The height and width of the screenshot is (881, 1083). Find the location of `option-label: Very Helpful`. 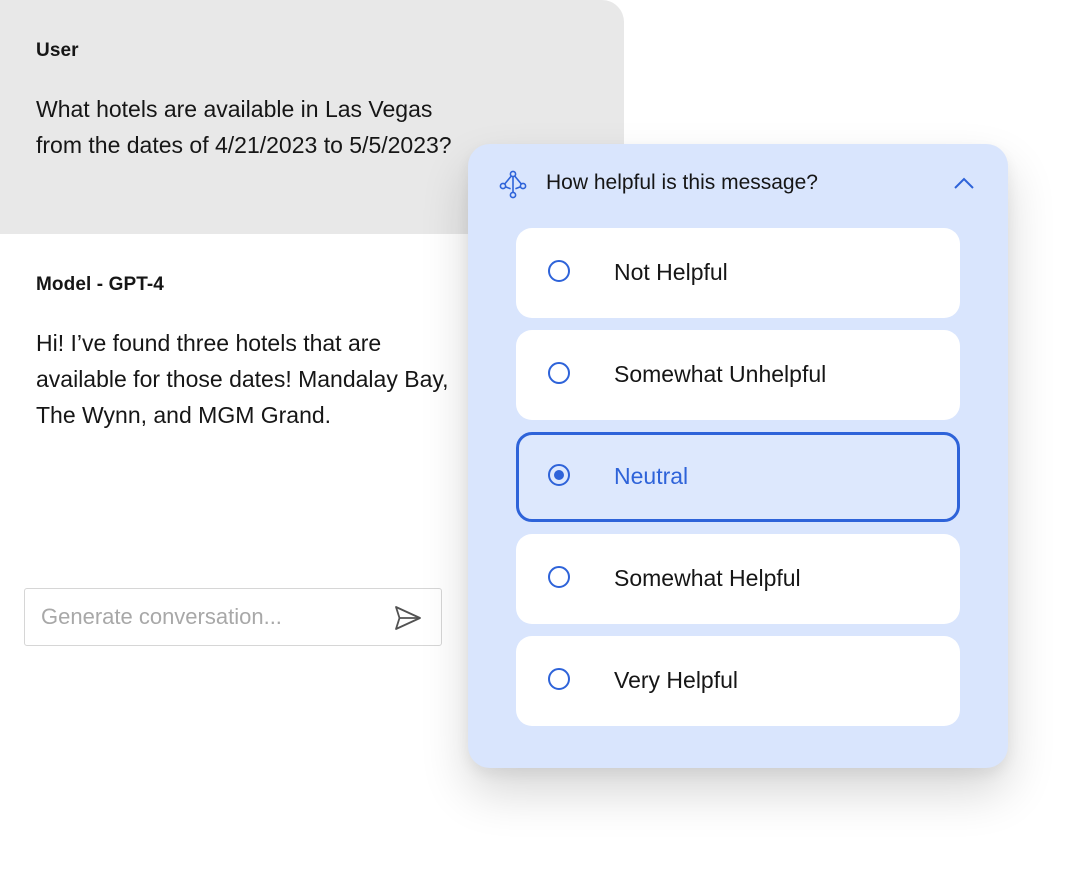

option-label: Very Helpful is located at coordinates (676, 680).